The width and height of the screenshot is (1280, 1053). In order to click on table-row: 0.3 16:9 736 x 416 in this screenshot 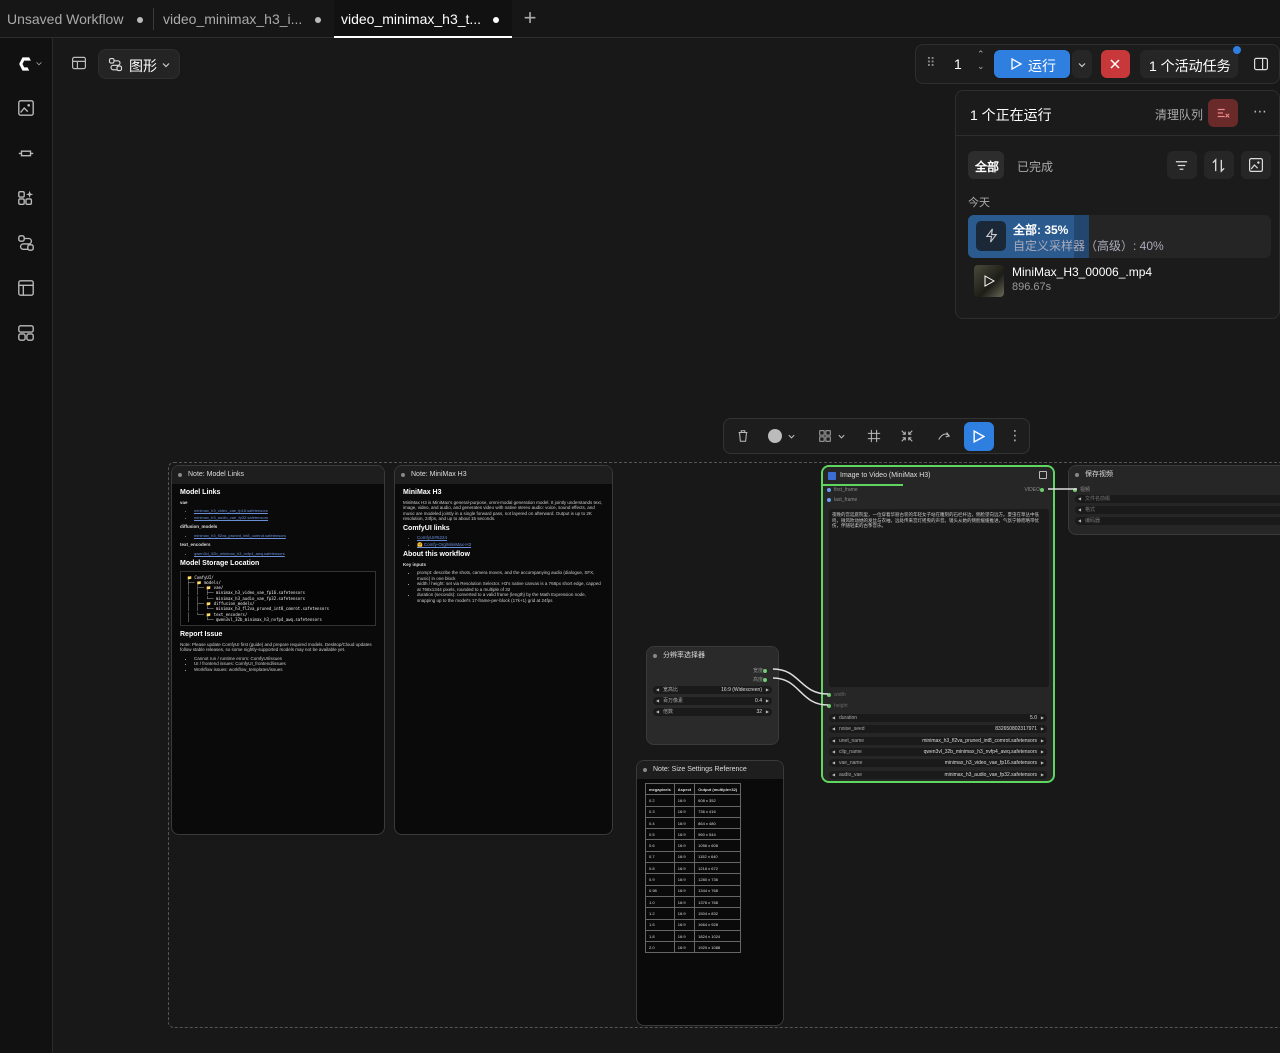, I will do `click(693, 811)`.